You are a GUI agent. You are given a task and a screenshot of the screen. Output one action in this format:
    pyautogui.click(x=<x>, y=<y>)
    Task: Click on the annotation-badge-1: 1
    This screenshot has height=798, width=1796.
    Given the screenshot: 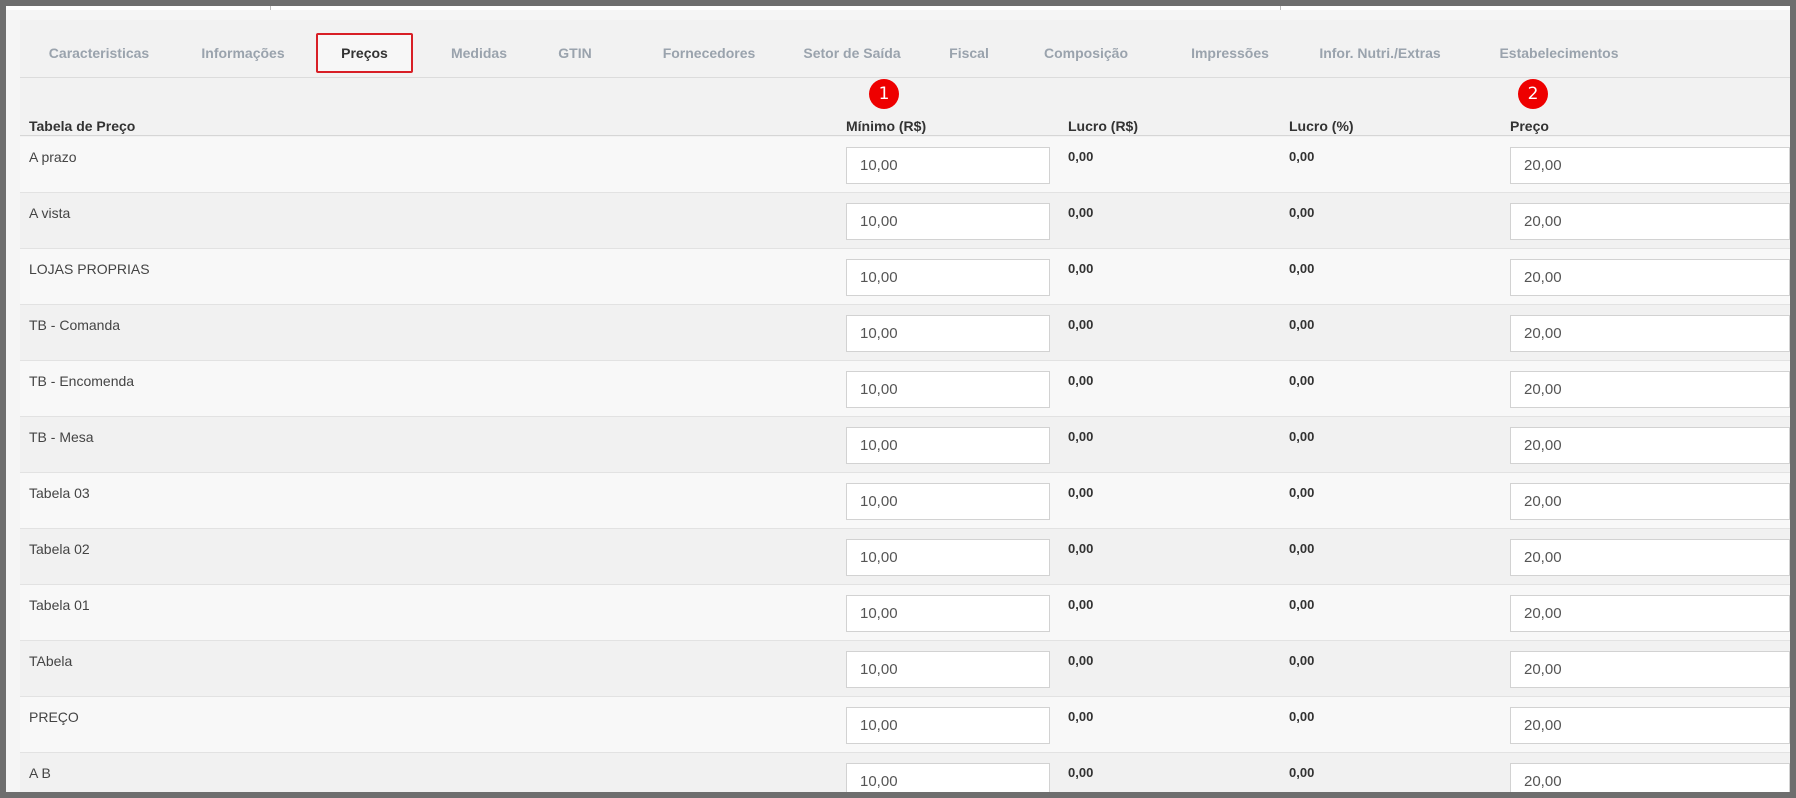 What is the action you would take?
    pyautogui.click(x=884, y=94)
    